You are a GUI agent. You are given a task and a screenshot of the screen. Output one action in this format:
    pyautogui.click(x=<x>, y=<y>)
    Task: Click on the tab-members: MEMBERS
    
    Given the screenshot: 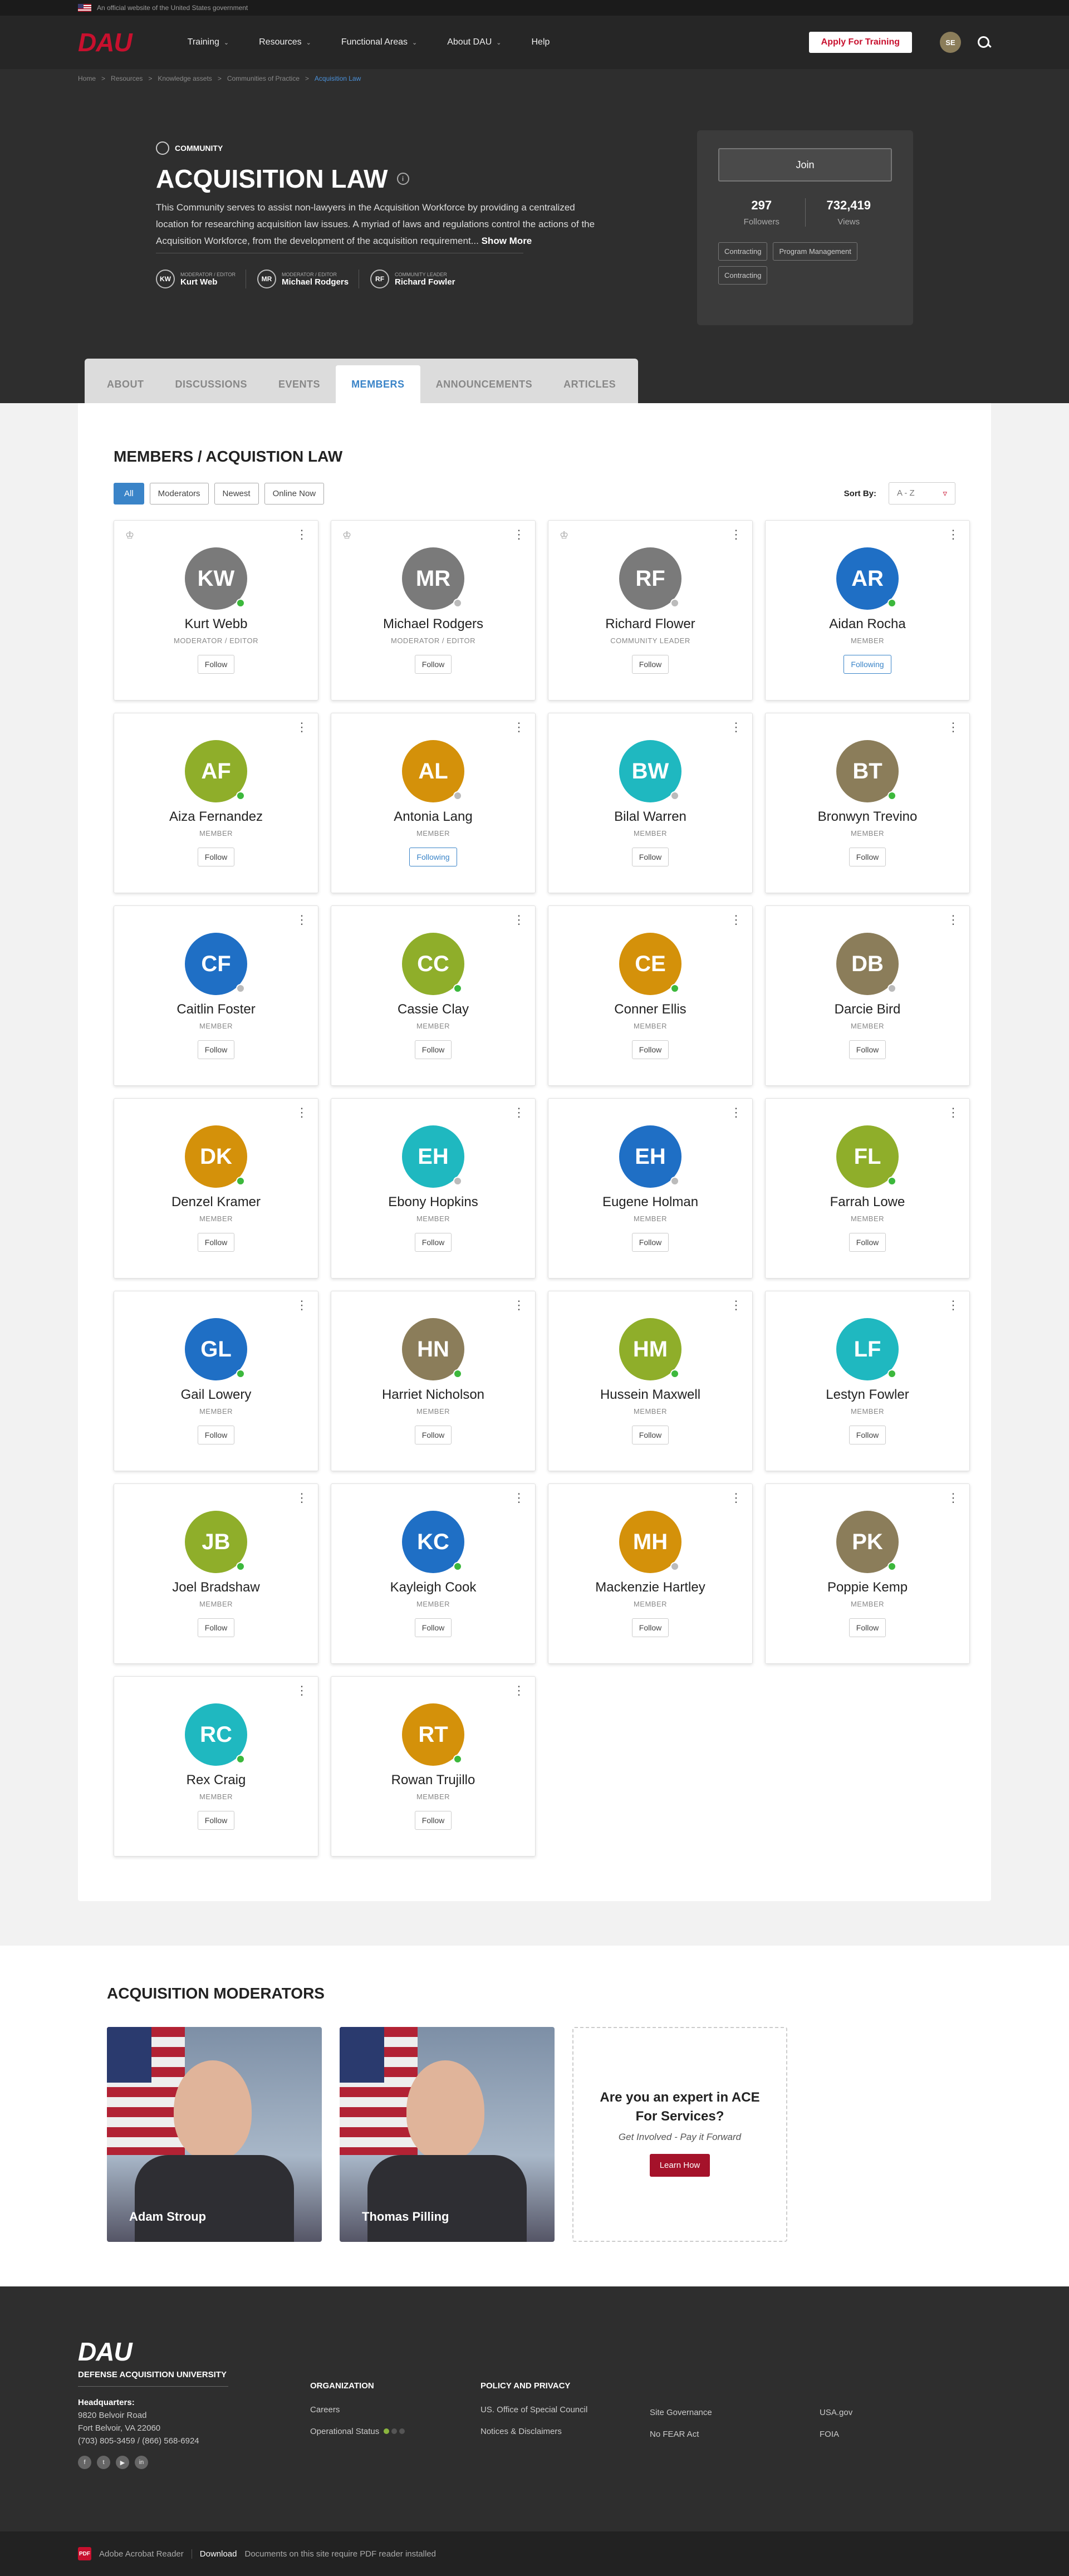 What is the action you would take?
    pyautogui.click(x=378, y=384)
    